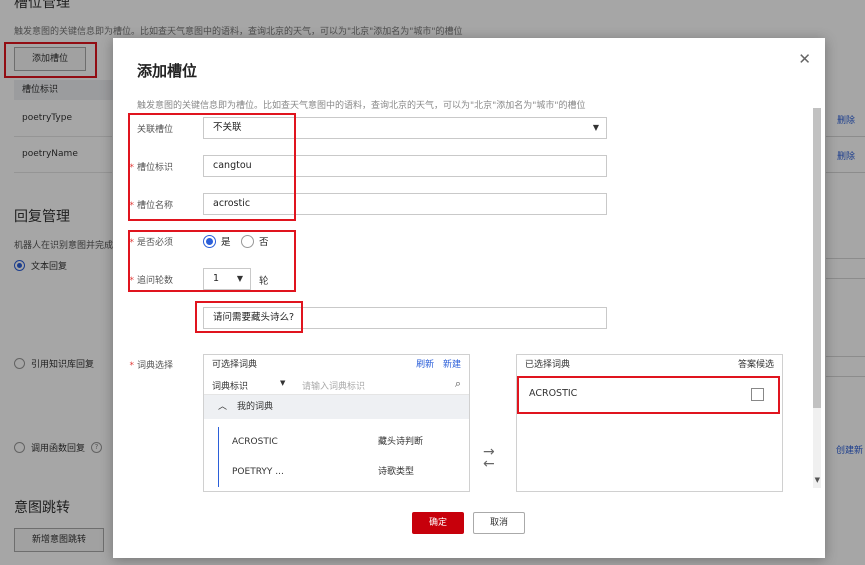 This screenshot has height=565, width=865. What do you see at coordinates (247, 241) in the screenshot?
I see `radio-icon` at bounding box center [247, 241].